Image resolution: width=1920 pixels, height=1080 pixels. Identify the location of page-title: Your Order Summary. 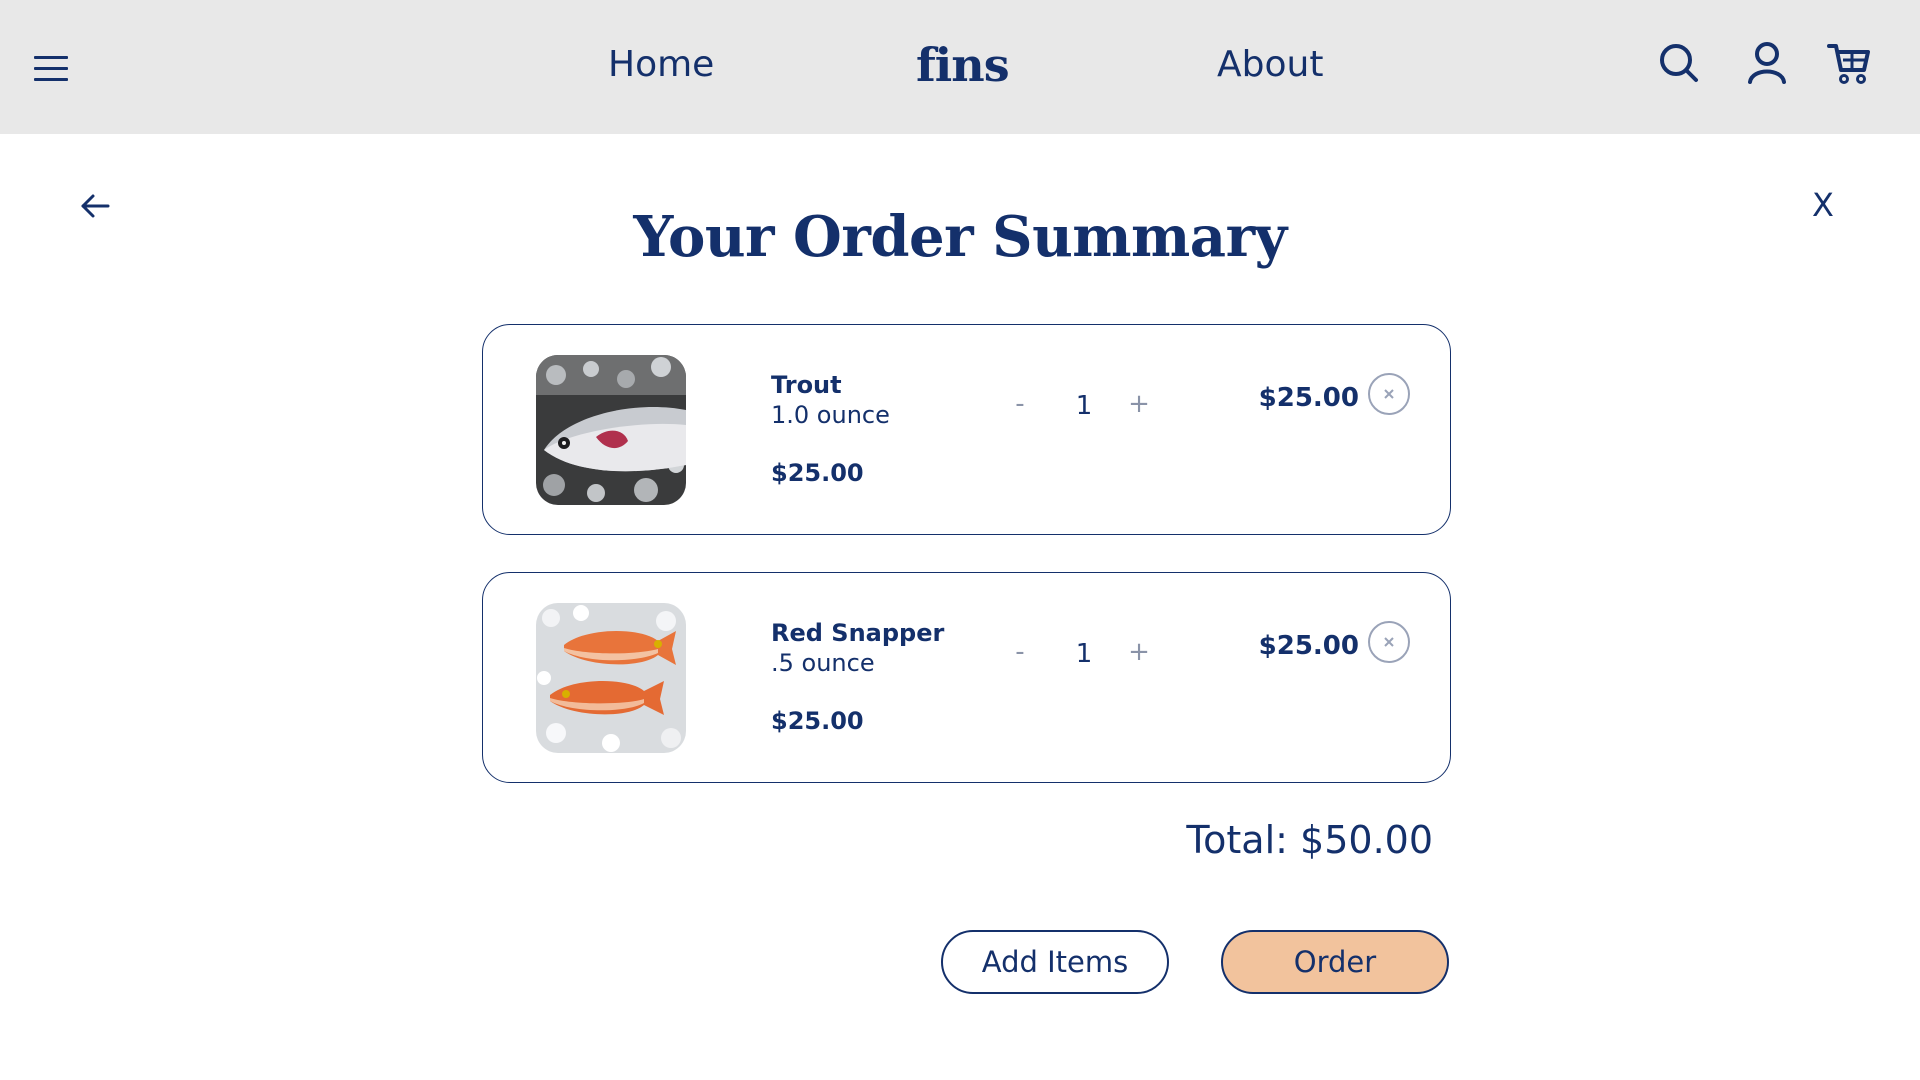
(960, 237).